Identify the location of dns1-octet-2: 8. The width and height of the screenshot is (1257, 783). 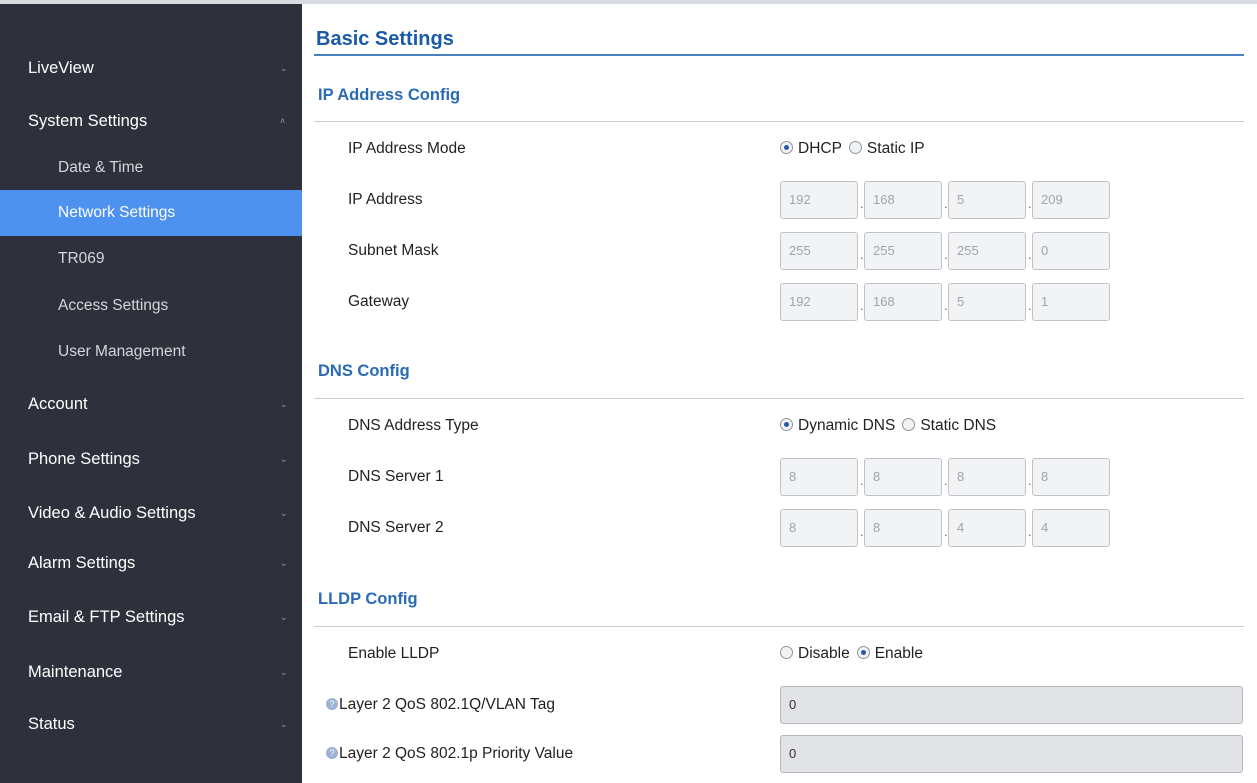
(903, 477).